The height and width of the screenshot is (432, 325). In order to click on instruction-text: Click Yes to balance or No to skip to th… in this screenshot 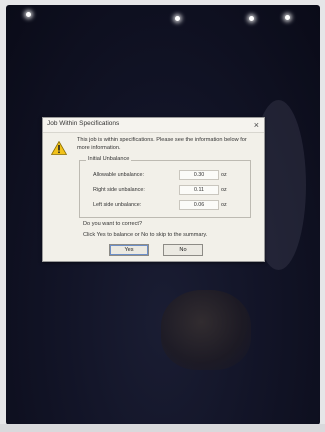, I will do `click(145, 235)`.